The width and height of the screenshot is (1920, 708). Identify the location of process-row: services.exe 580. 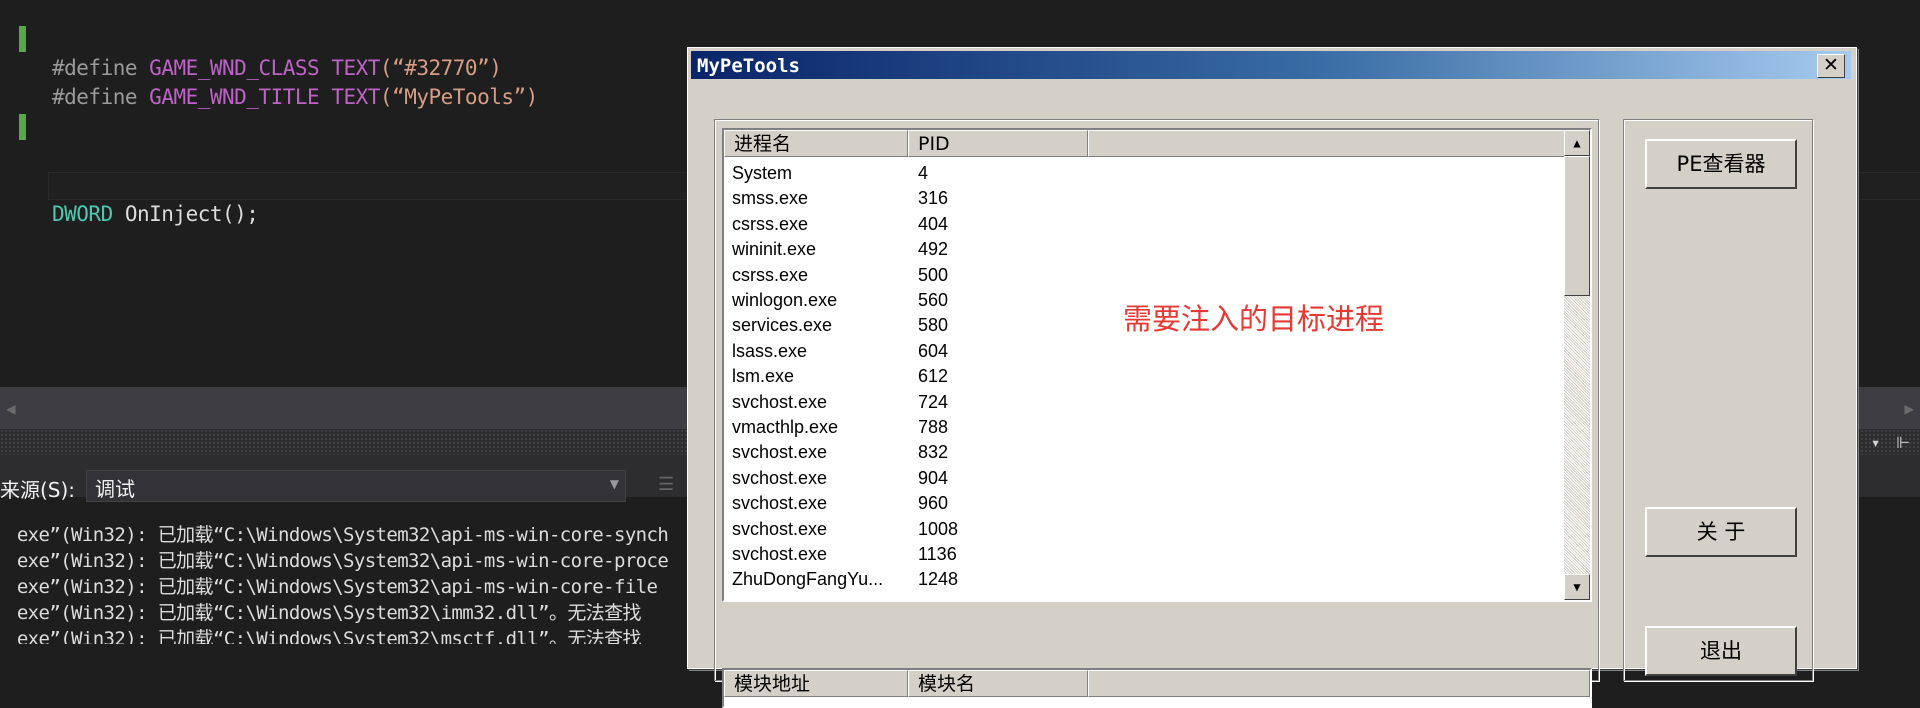
(840, 325).